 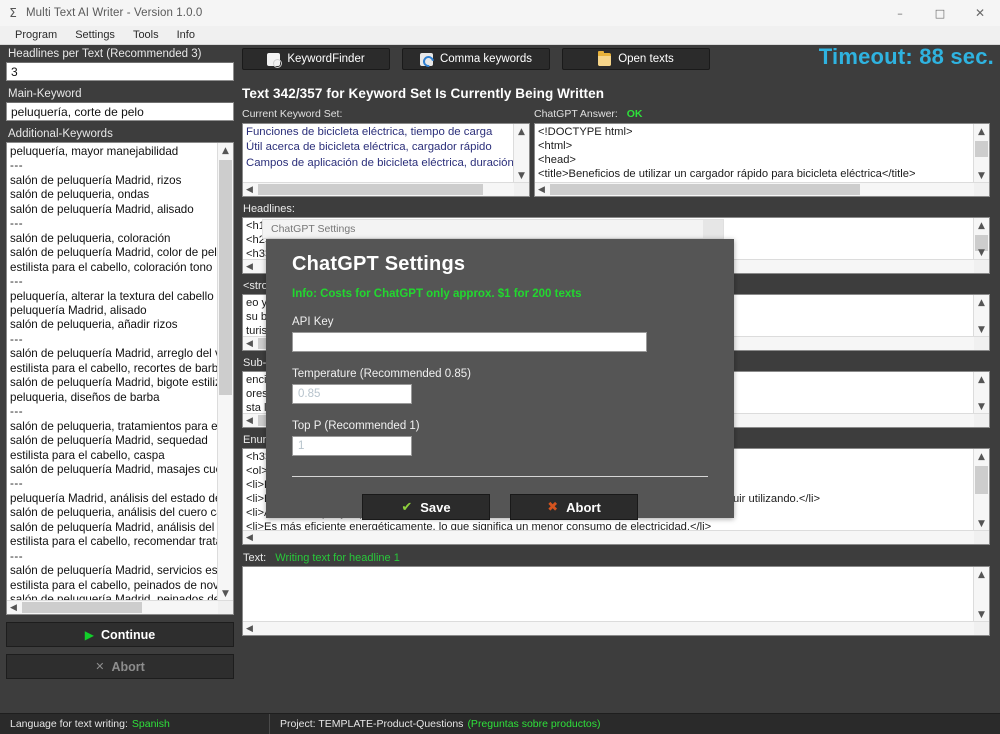 What do you see at coordinates (521, 153) in the screenshot?
I see `keywordset-vscrollbar: ▲ ▼` at bounding box center [521, 153].